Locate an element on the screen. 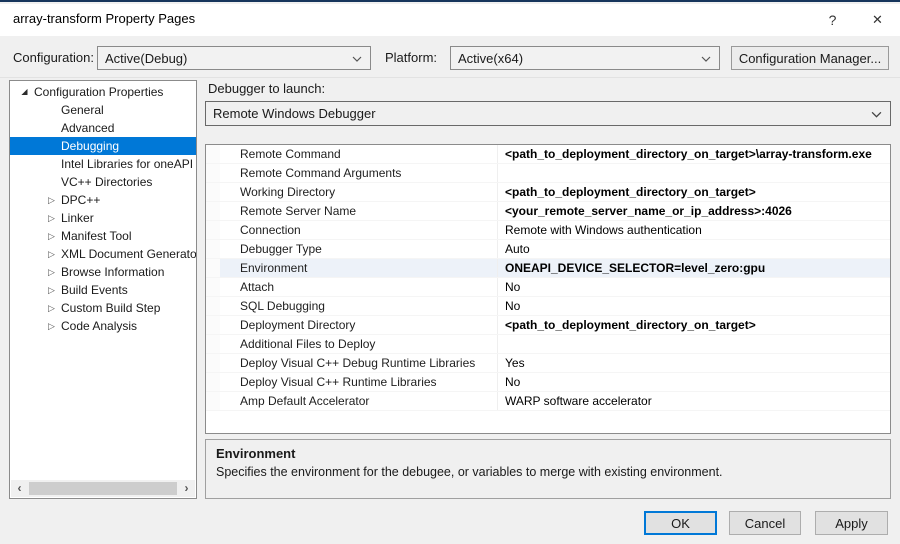 The height and width of the screenshot is (544, 900). tree-item-label: Intel Libraries for oneAPI is located at coordinates (127, 164).